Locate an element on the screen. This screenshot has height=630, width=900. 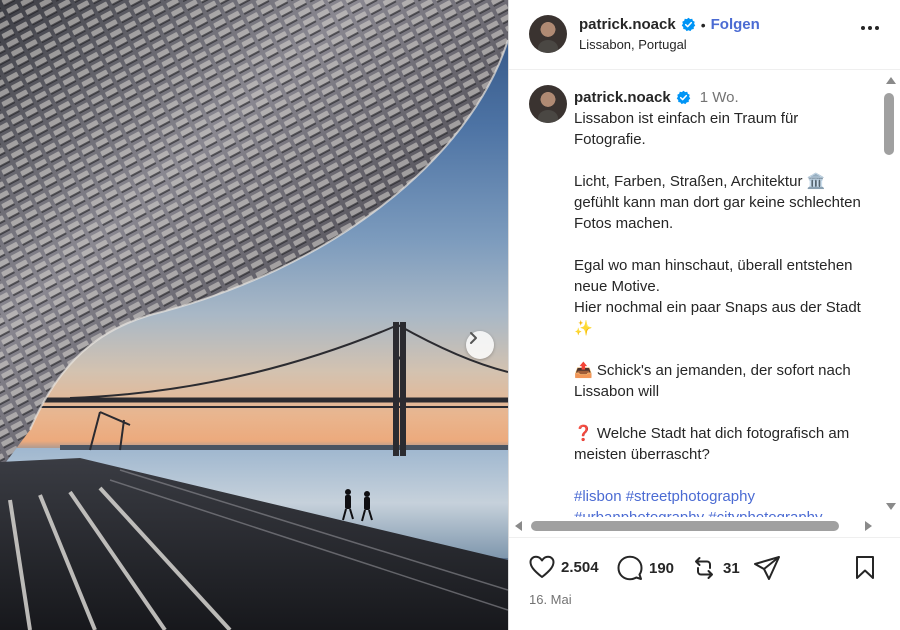
repost-icon is located at coordinates (704, 568).